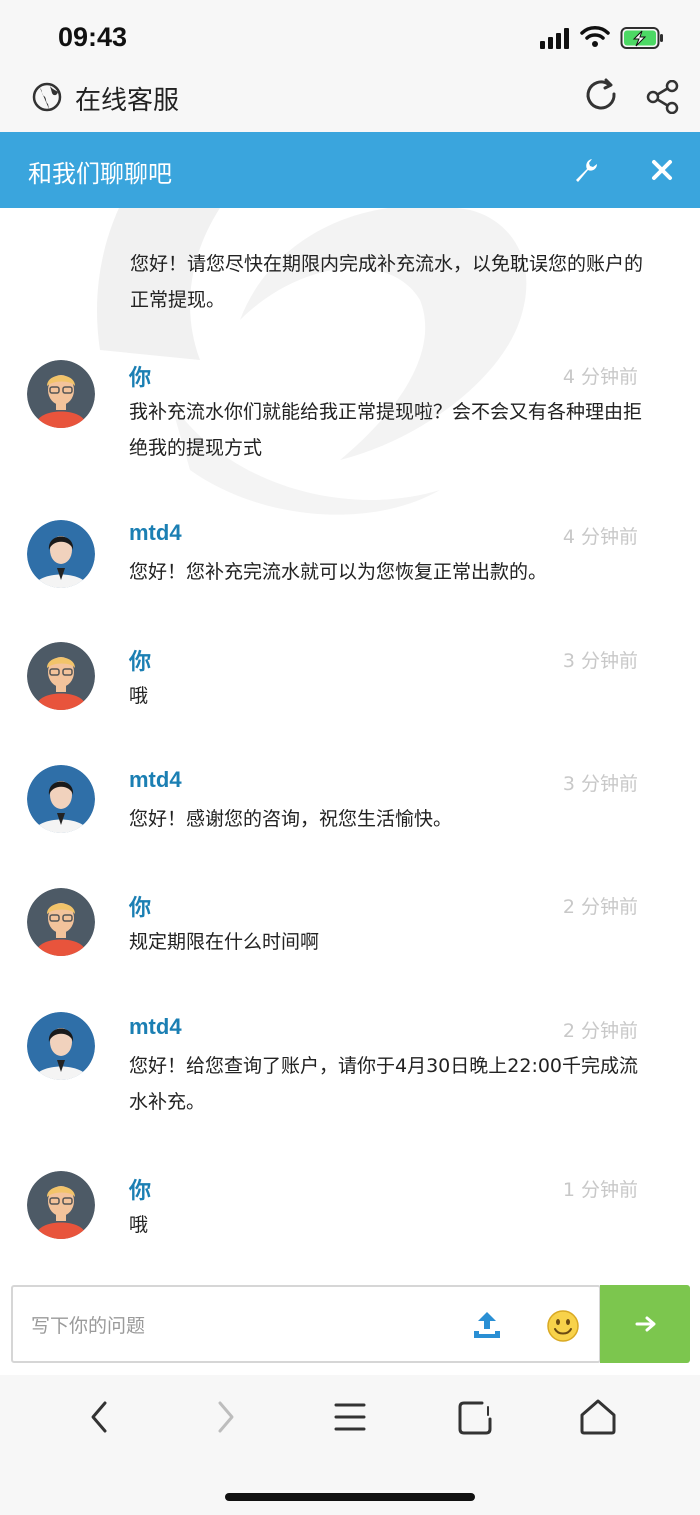  Describe the element at coordinates (554, 38) in the screenshot. I see `signal-icon` at that location.